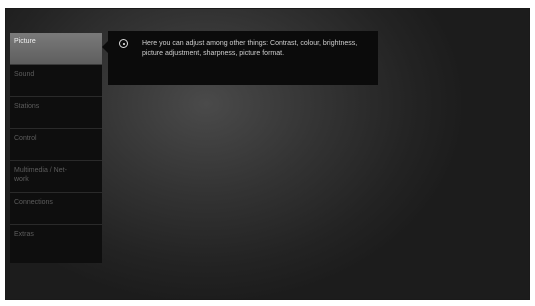  What do you see at coordinates (40, 175) in the screenshot?
I see `menu-item-label: Multimedia / Net- work` at bounding box center [40, 175].